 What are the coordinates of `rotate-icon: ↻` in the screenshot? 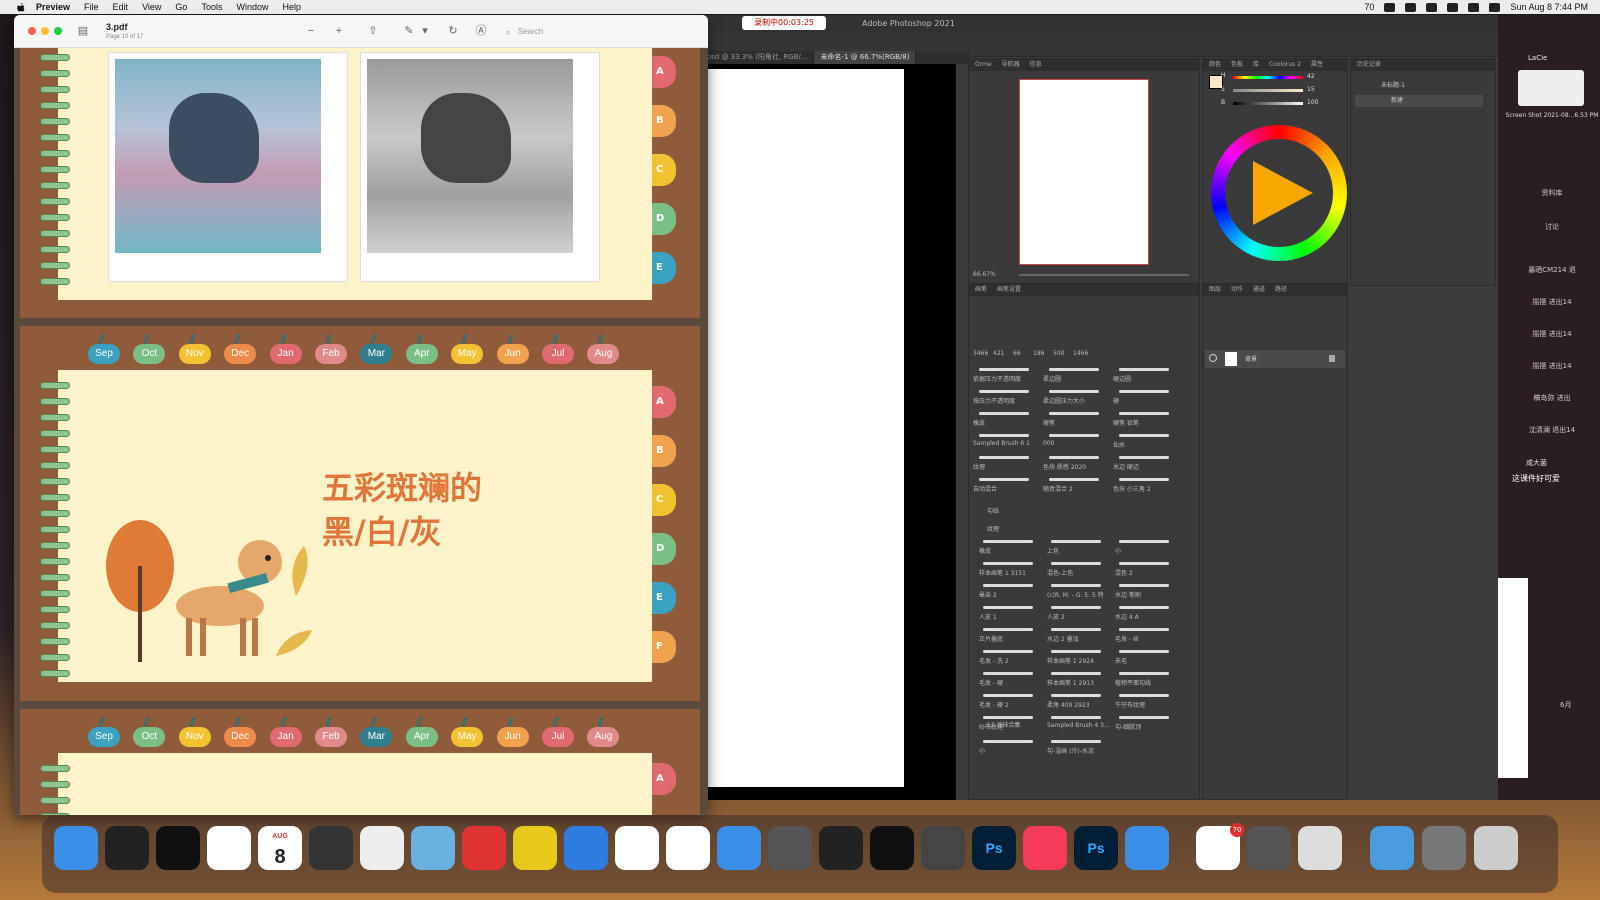 It's located at (453, 31).